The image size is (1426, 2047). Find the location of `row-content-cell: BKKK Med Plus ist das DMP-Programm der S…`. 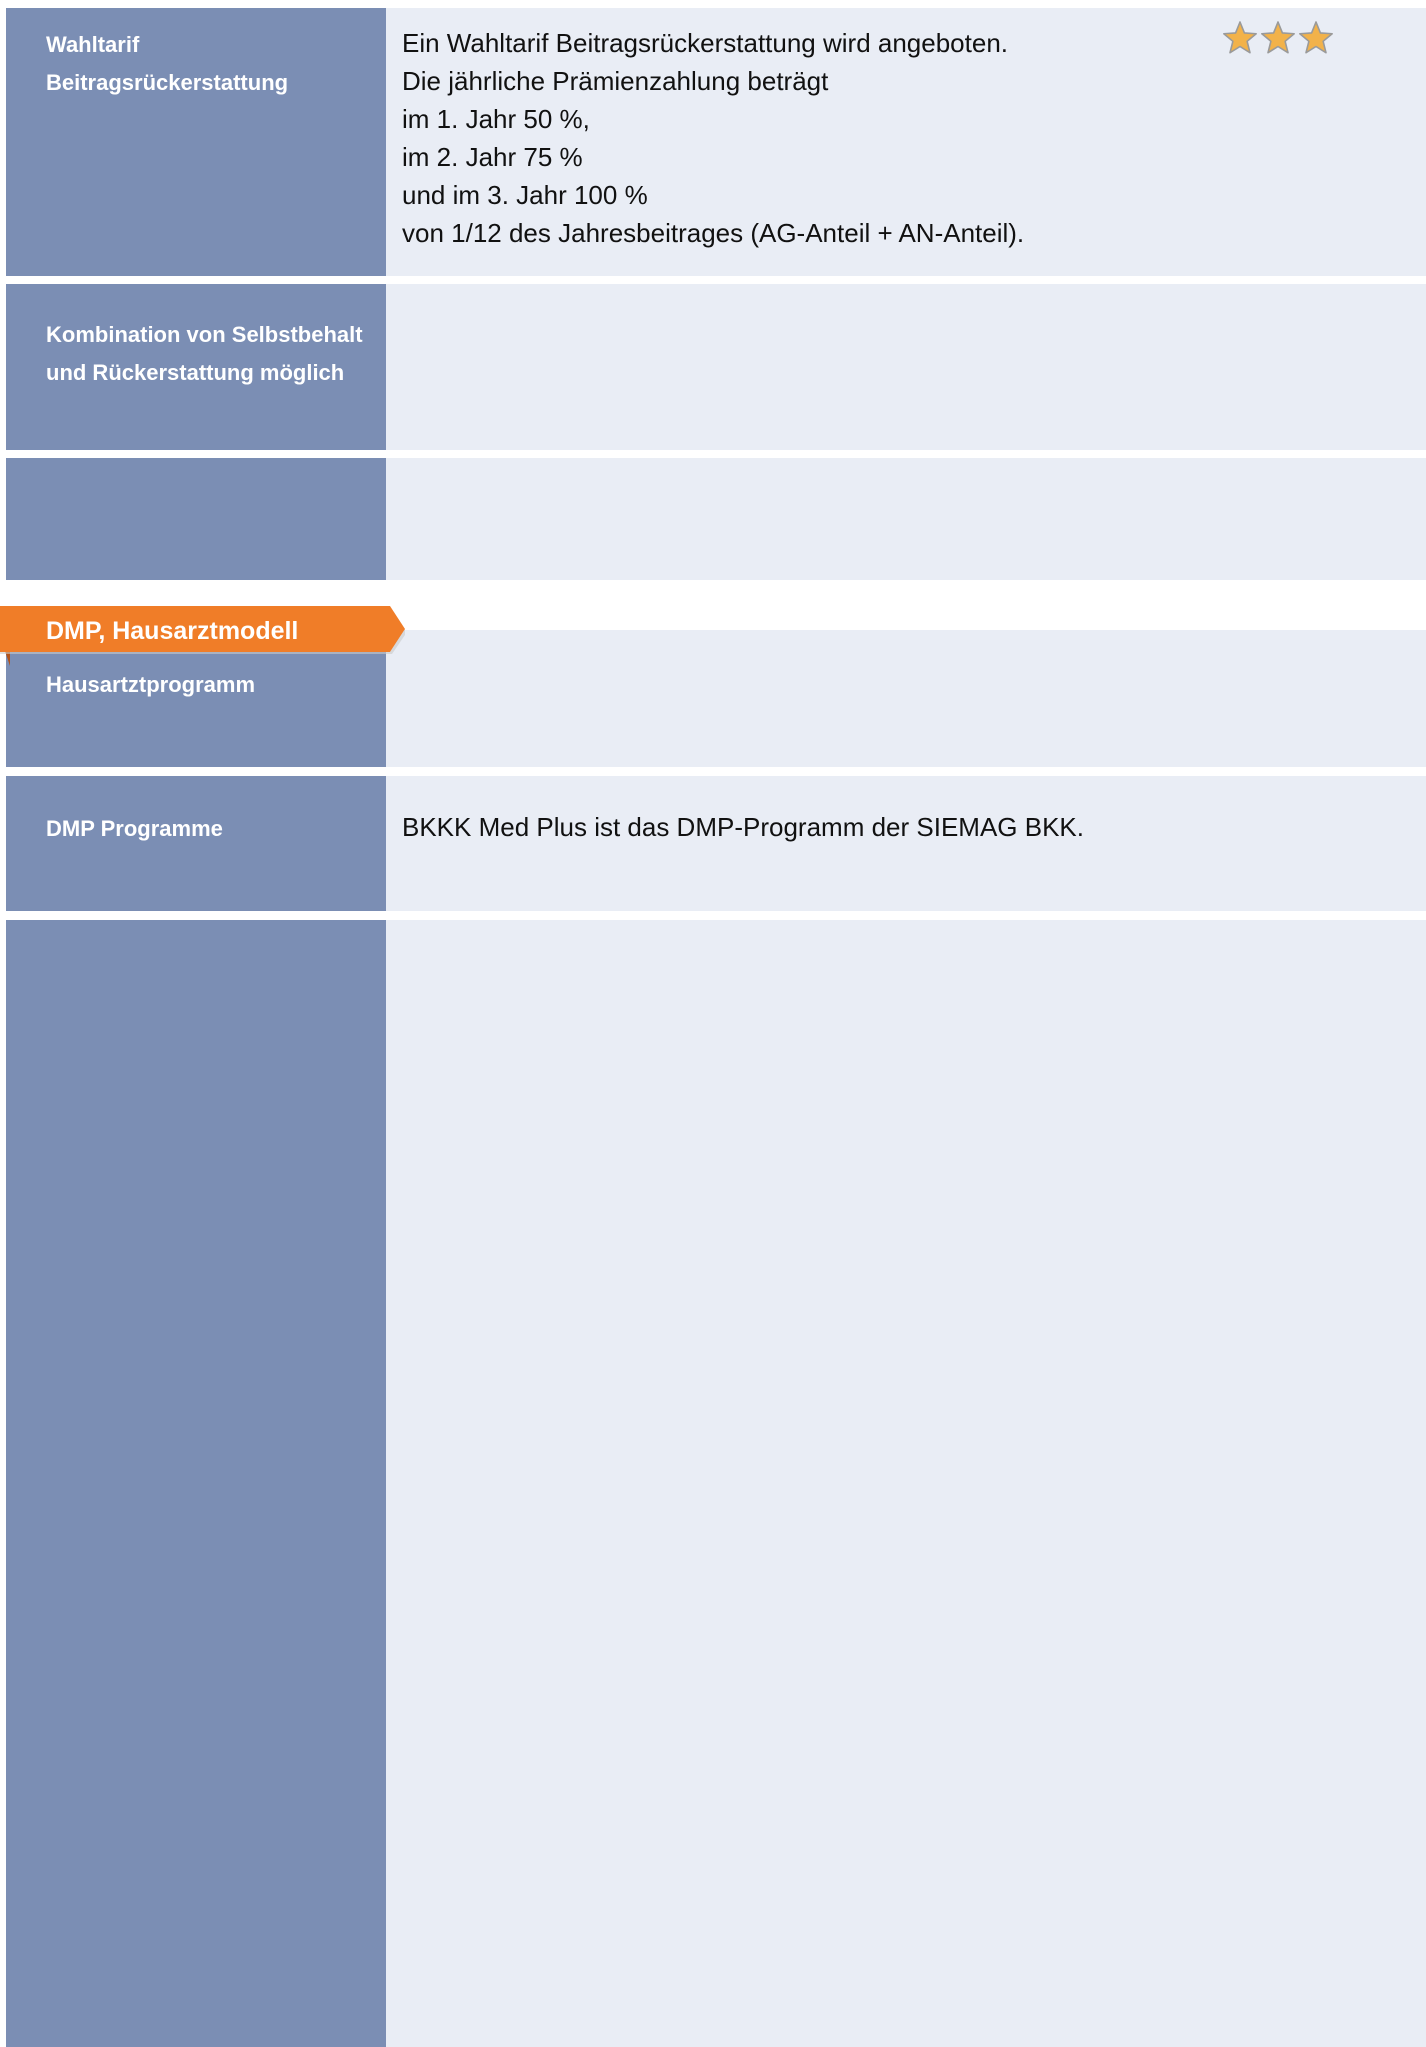

row-content-cell: BKKK Med Plus ist das DMP-Programm der S… is located at coordinates (906, 843).